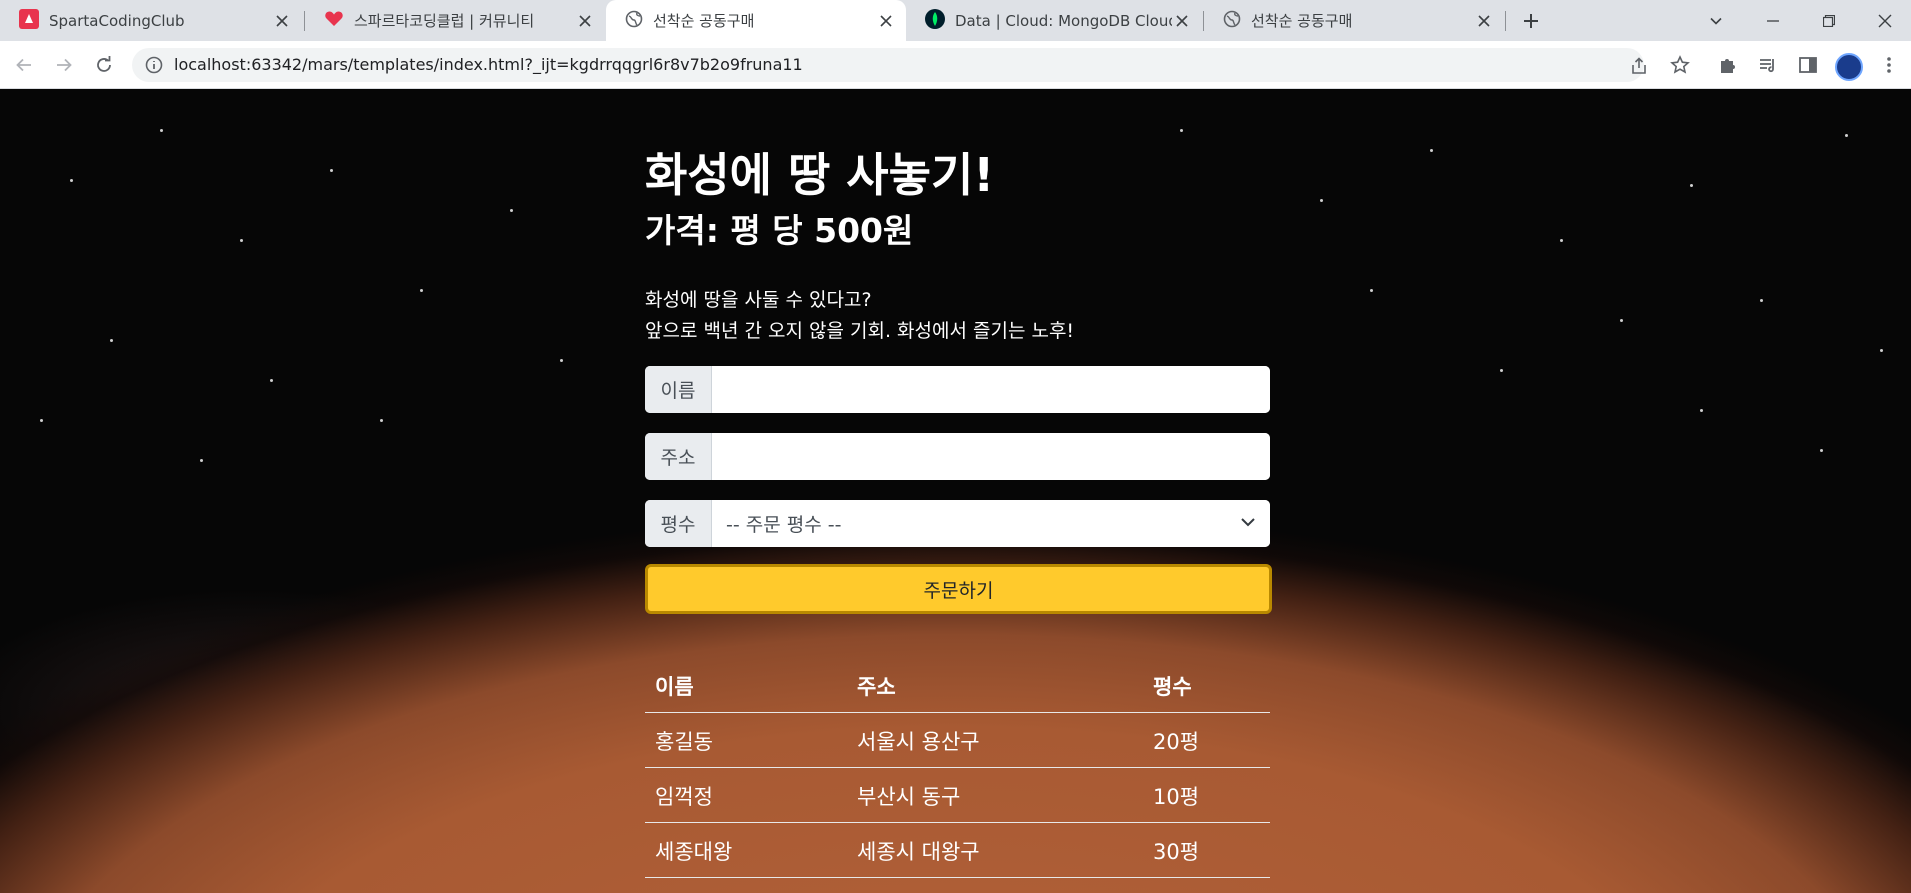 The width and height of the screenshot is (1911, 893). Describe the element at coordinates (991, 456) in the screenshot. I see `address-input` at that location.